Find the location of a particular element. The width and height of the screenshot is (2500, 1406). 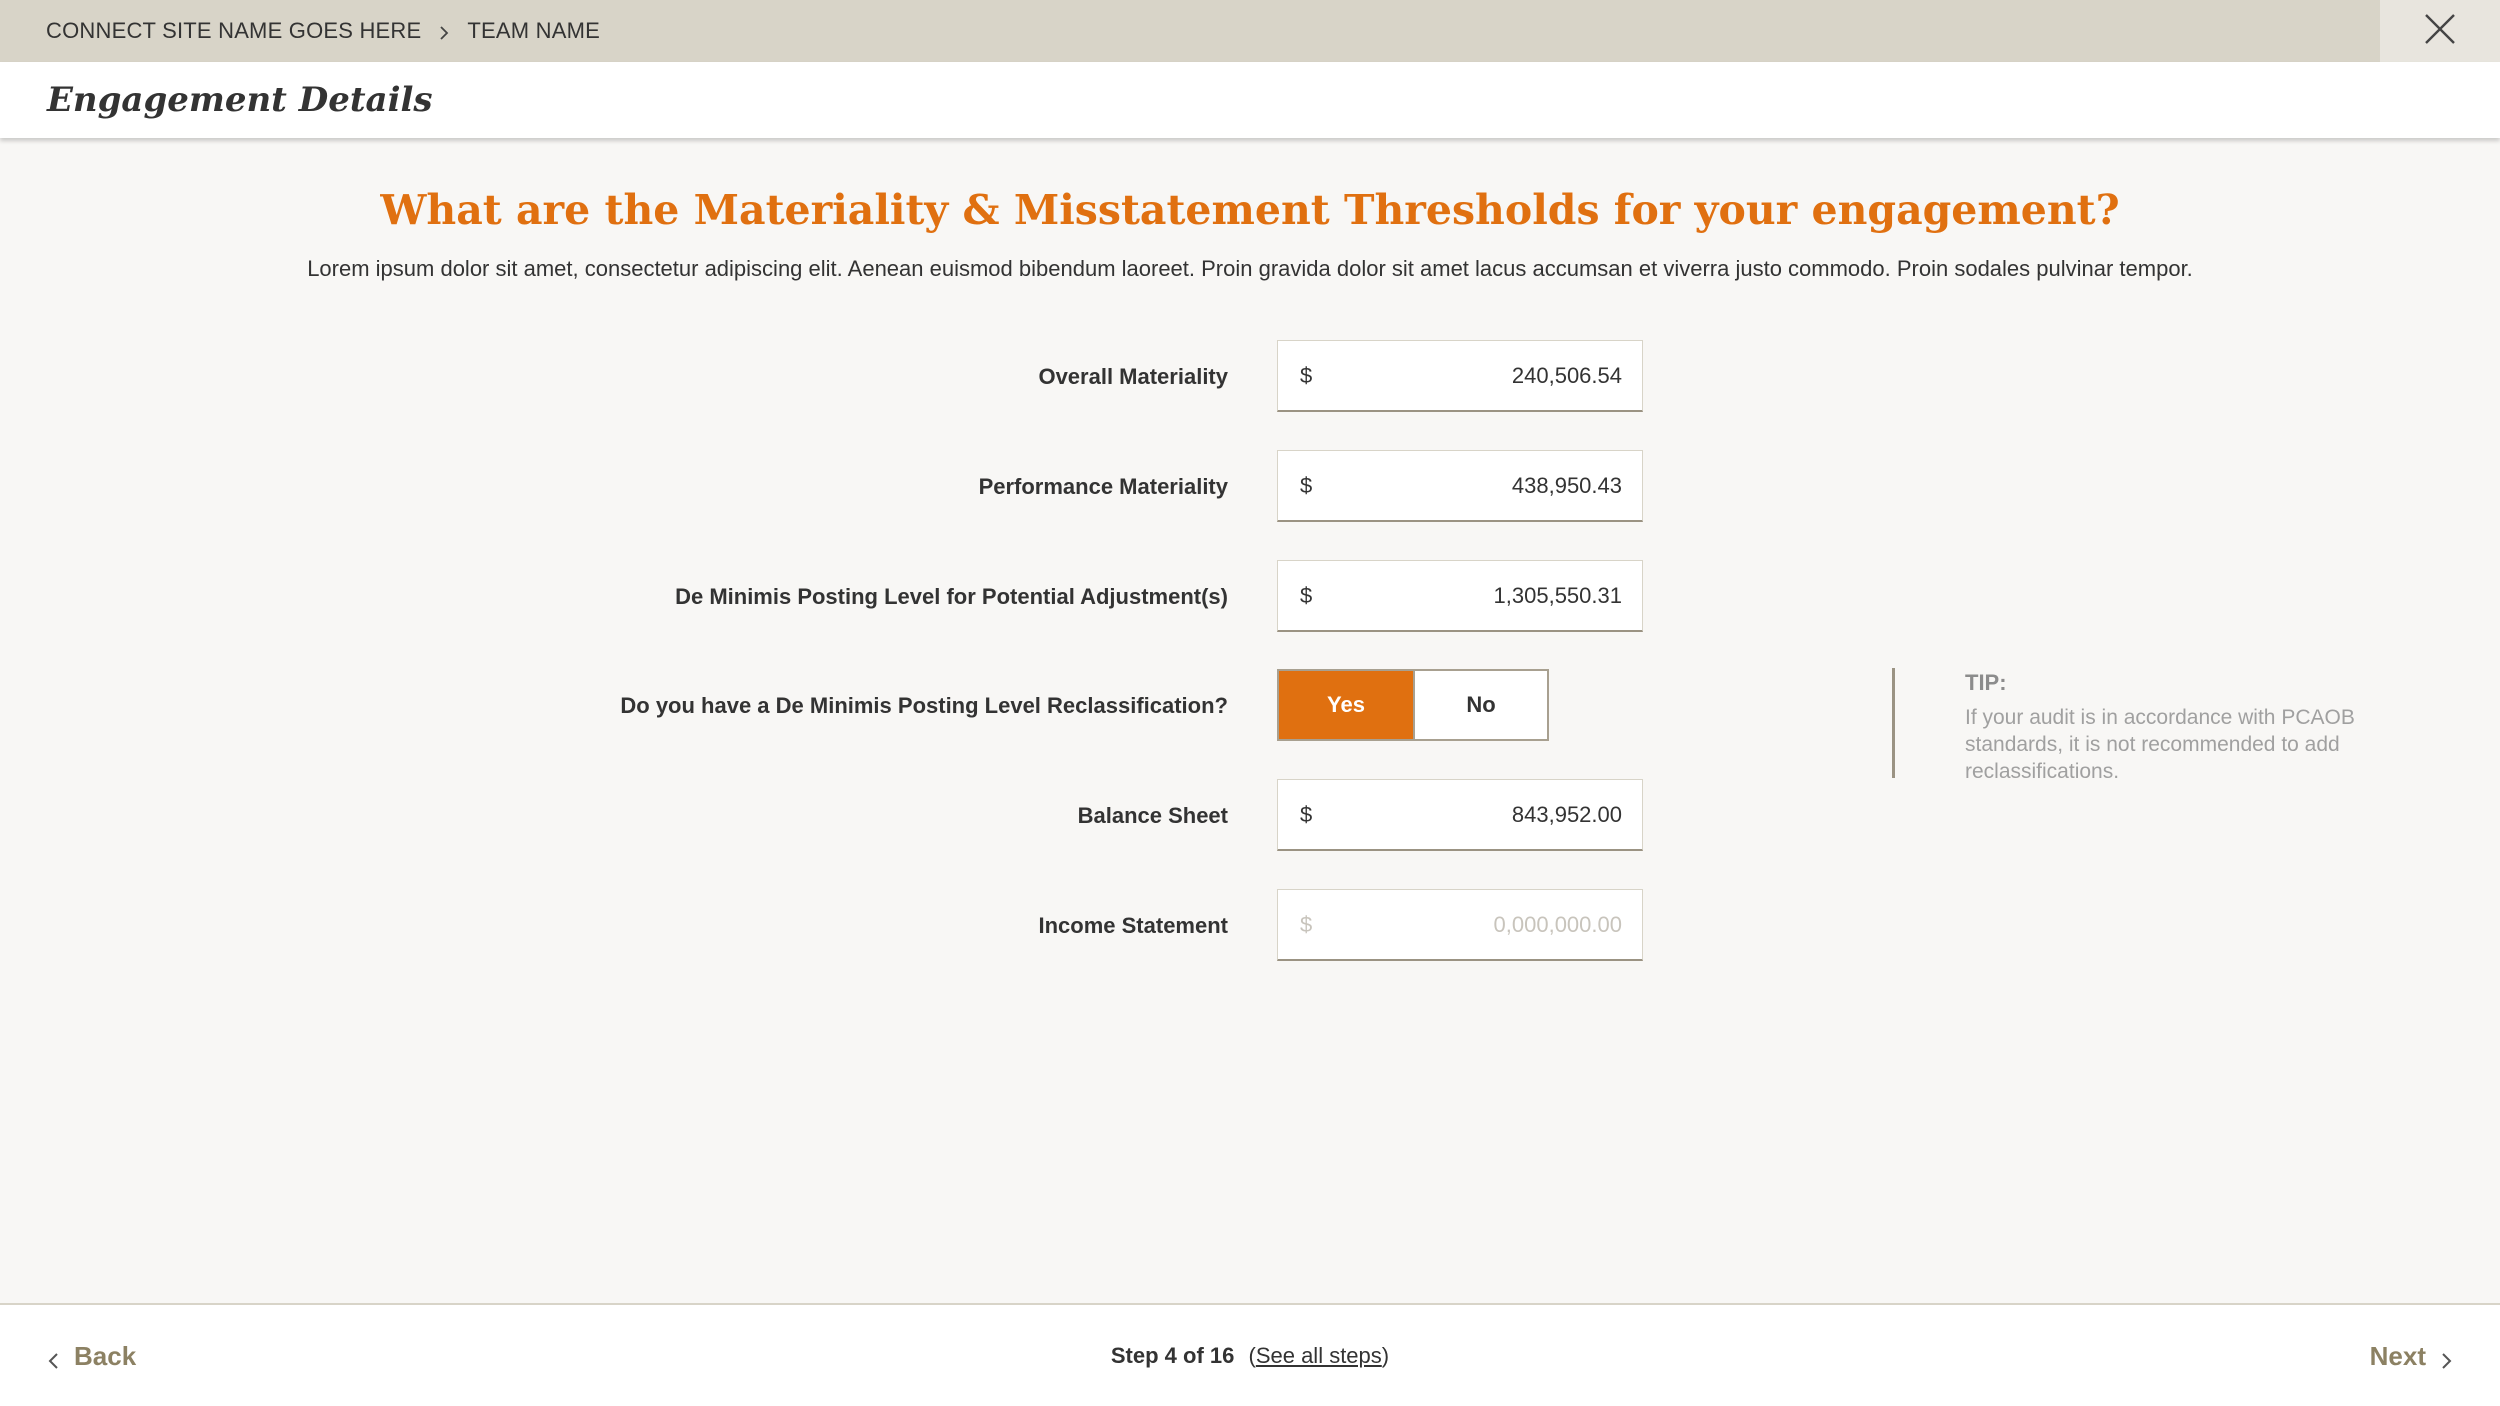

step-count: Step 4 of 16 is located at coordinates (1172, 1355).